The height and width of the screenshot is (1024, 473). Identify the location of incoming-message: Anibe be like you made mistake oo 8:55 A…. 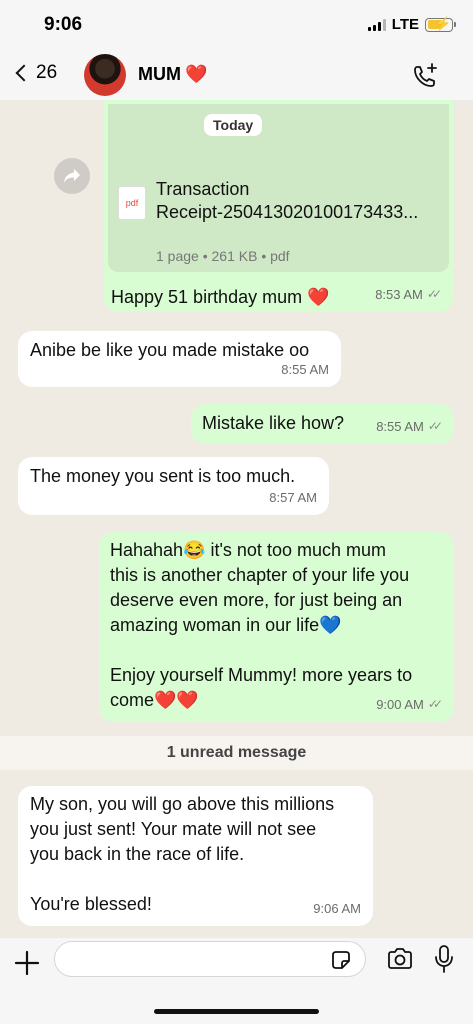
(179, 359).